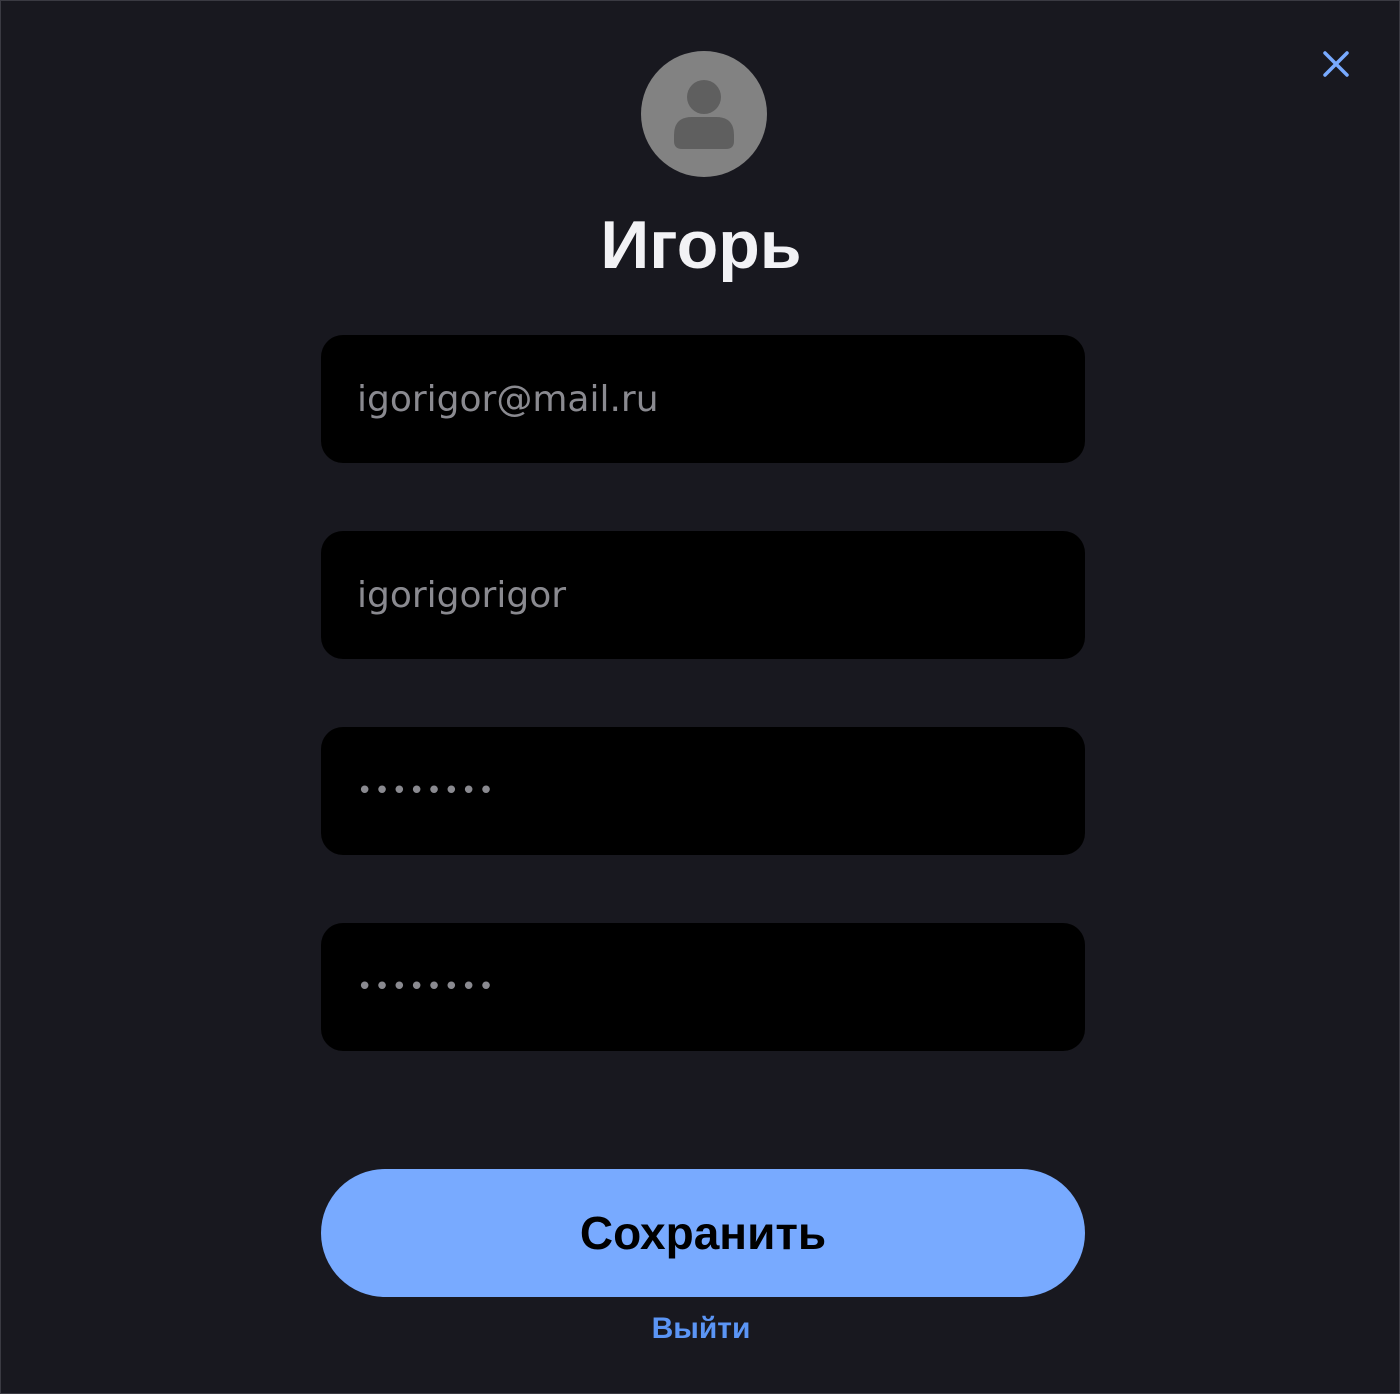  I want to click on login-input, so click(703, 595).